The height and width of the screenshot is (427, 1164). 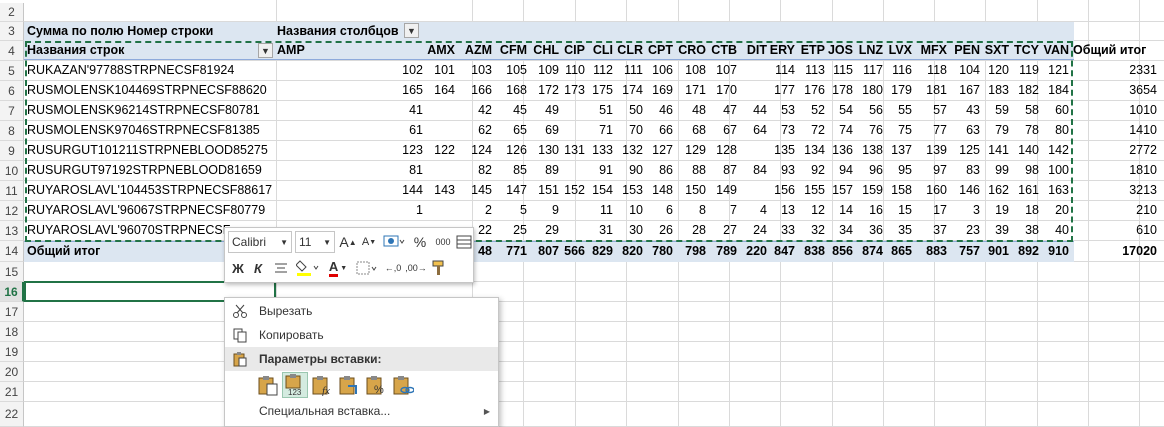 I want to click on paste-values-icon: 123, so click(x=295, y=385).